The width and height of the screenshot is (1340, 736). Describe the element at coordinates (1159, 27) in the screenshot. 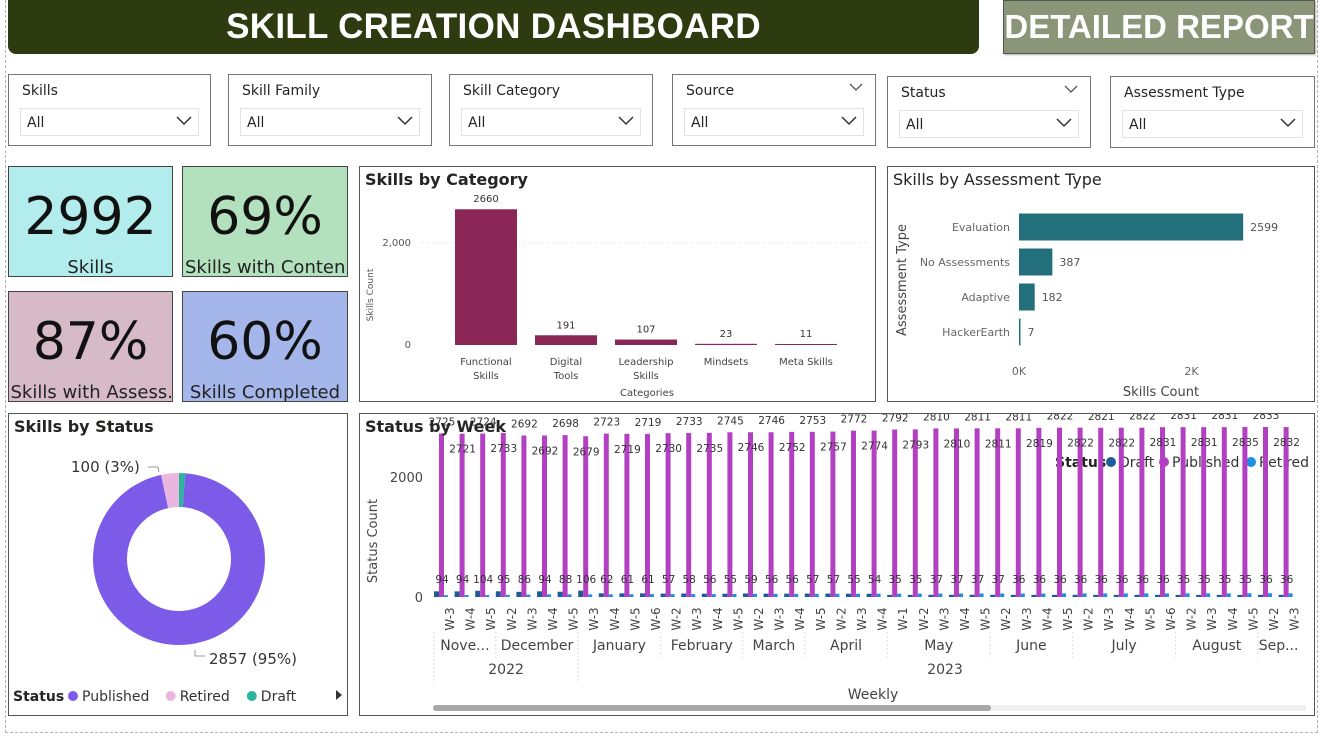

I see `detailed-report-button: DETAILED REPORT` at that location.